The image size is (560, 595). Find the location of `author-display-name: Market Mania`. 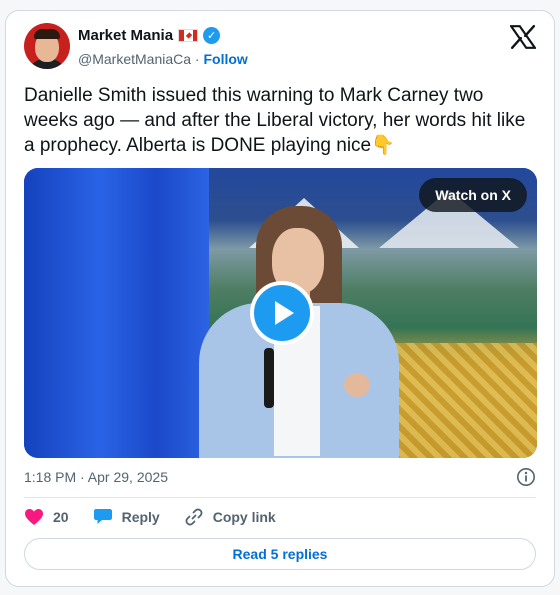

author-display-name: Market Mania is located at coordinates (125, 35).